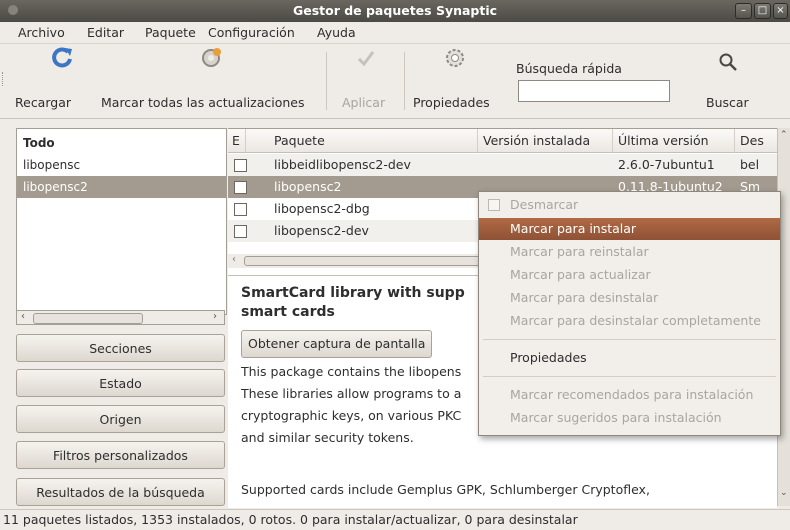  I want to click on menu-item-properties: Propiedades, so click(629, 358).